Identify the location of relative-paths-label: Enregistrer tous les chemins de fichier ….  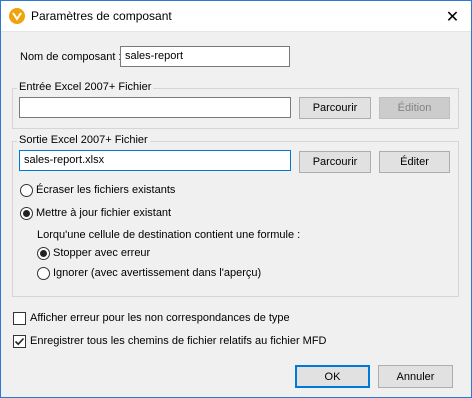
(178, 341).